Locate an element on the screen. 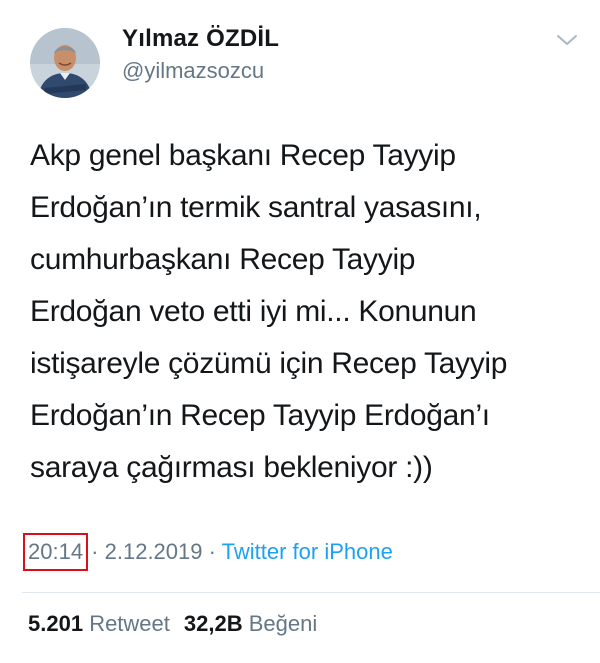  tweet-date: 2.12.2019 is located at coordinates (154, 551).